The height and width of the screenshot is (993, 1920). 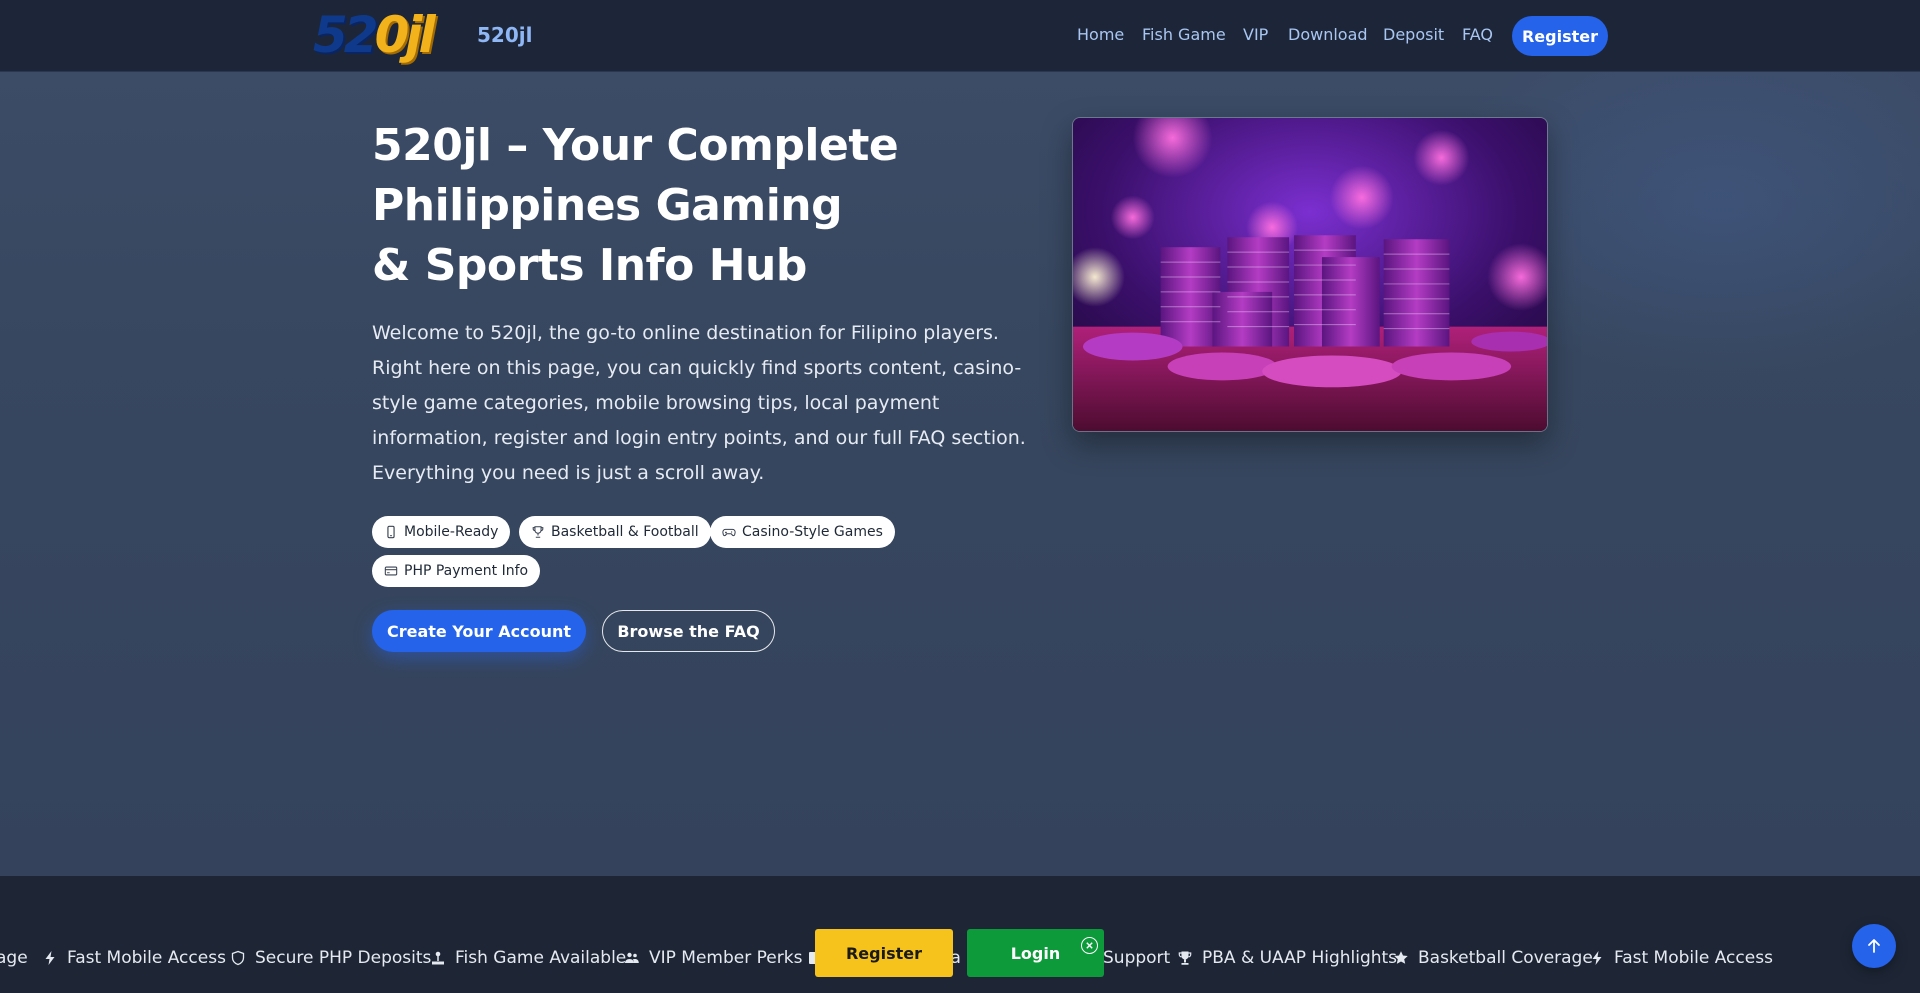 What do you see at coordinates (589, 265) in the screenshot?
I see `hero-title-line: & Sports Info Hub` at bounding box center [589, 265].